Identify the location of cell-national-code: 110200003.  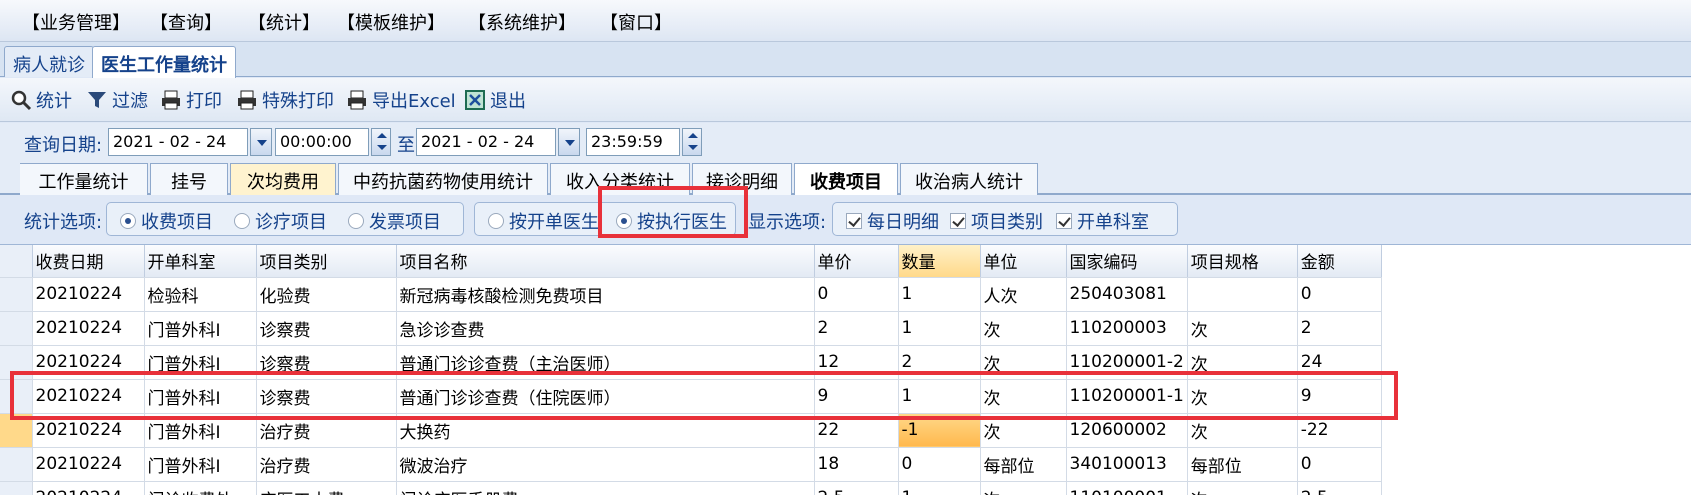
(1127, 328).